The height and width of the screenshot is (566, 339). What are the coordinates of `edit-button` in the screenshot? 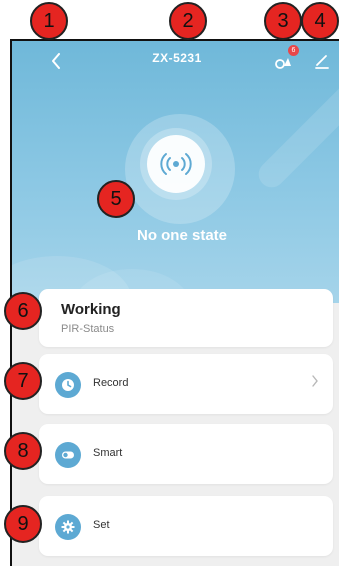 It's located at (324, 59).